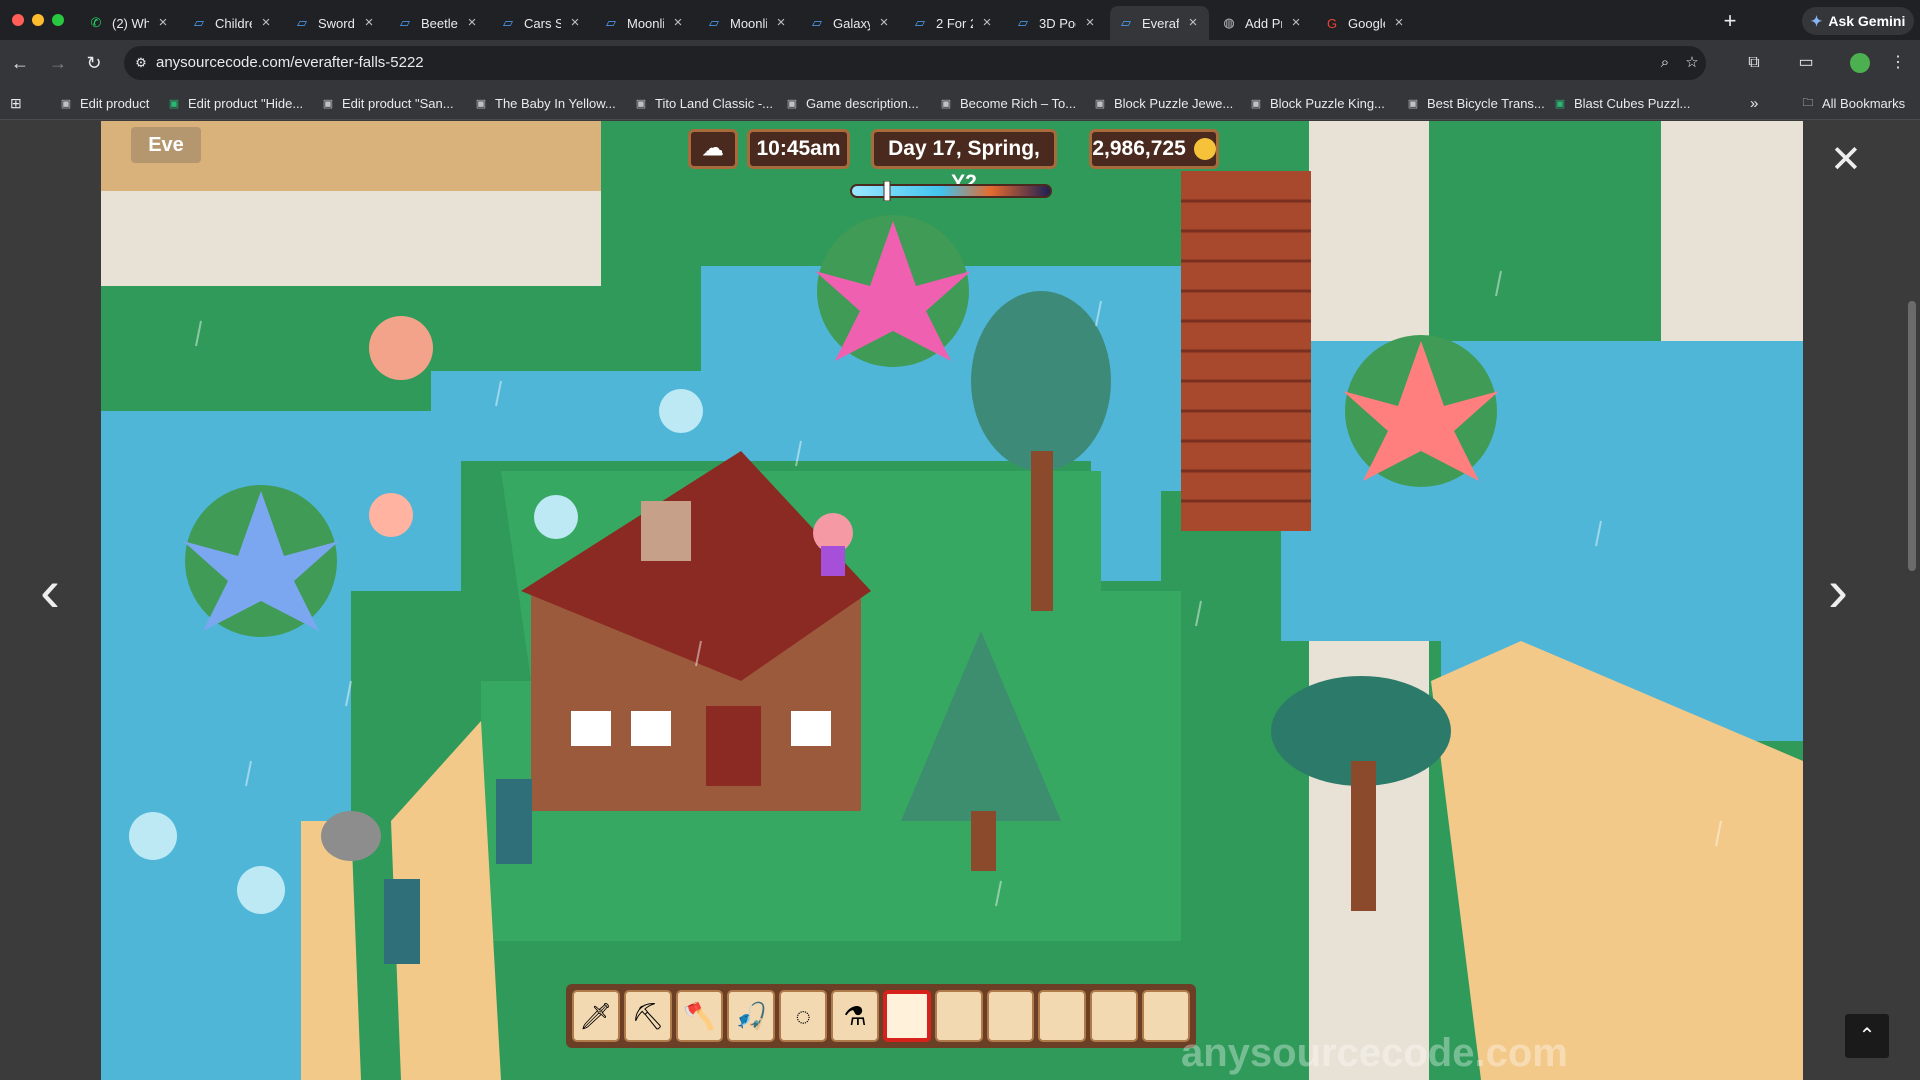 Image resolution: width=1920 pixels, height=1080 pixels. Describe the element at coordinates (1858, 21) in the screenshot. I see `ask-gemini-button: ✦ Ask Gemini` at that location.